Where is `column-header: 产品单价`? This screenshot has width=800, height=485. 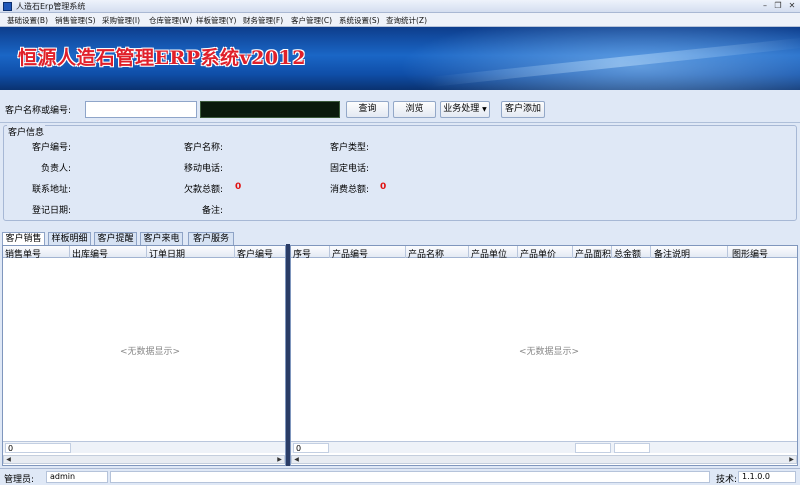 column-header: 产品单价 is located at coordinates (538, 253).